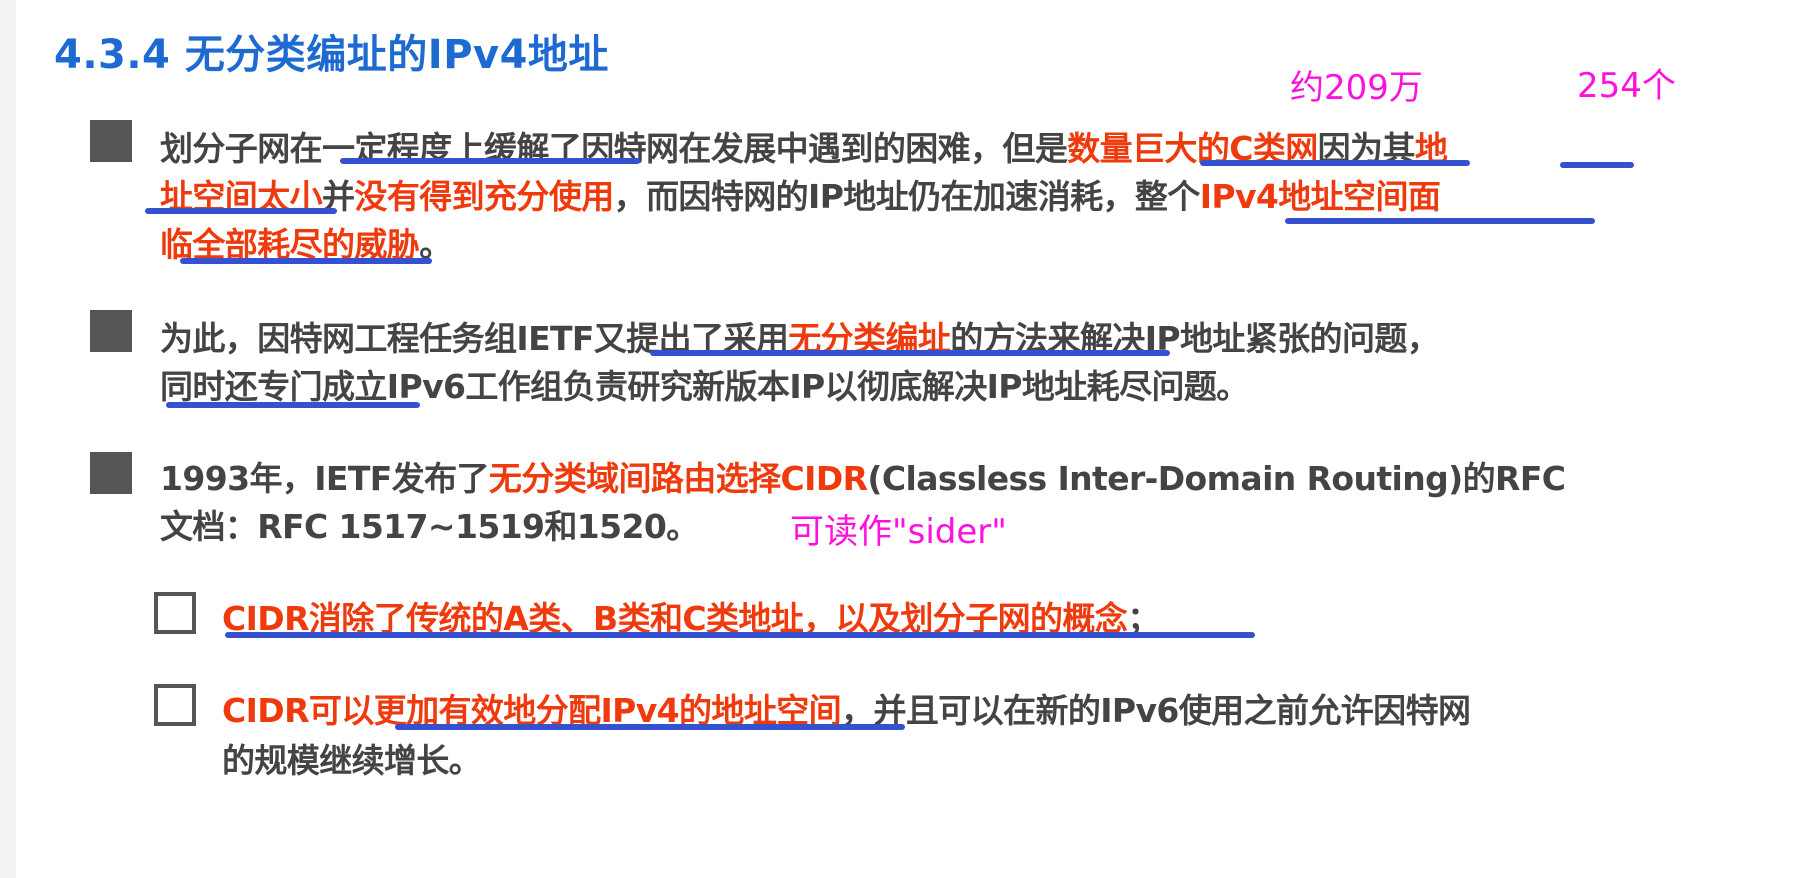 This screenshot has width=1794, height=878. What do you see at coordinates (678, 478) in the screenshot?
I see `highlight-text: 无分类域间路由选择CIDR` at bounding box center [678, 478].